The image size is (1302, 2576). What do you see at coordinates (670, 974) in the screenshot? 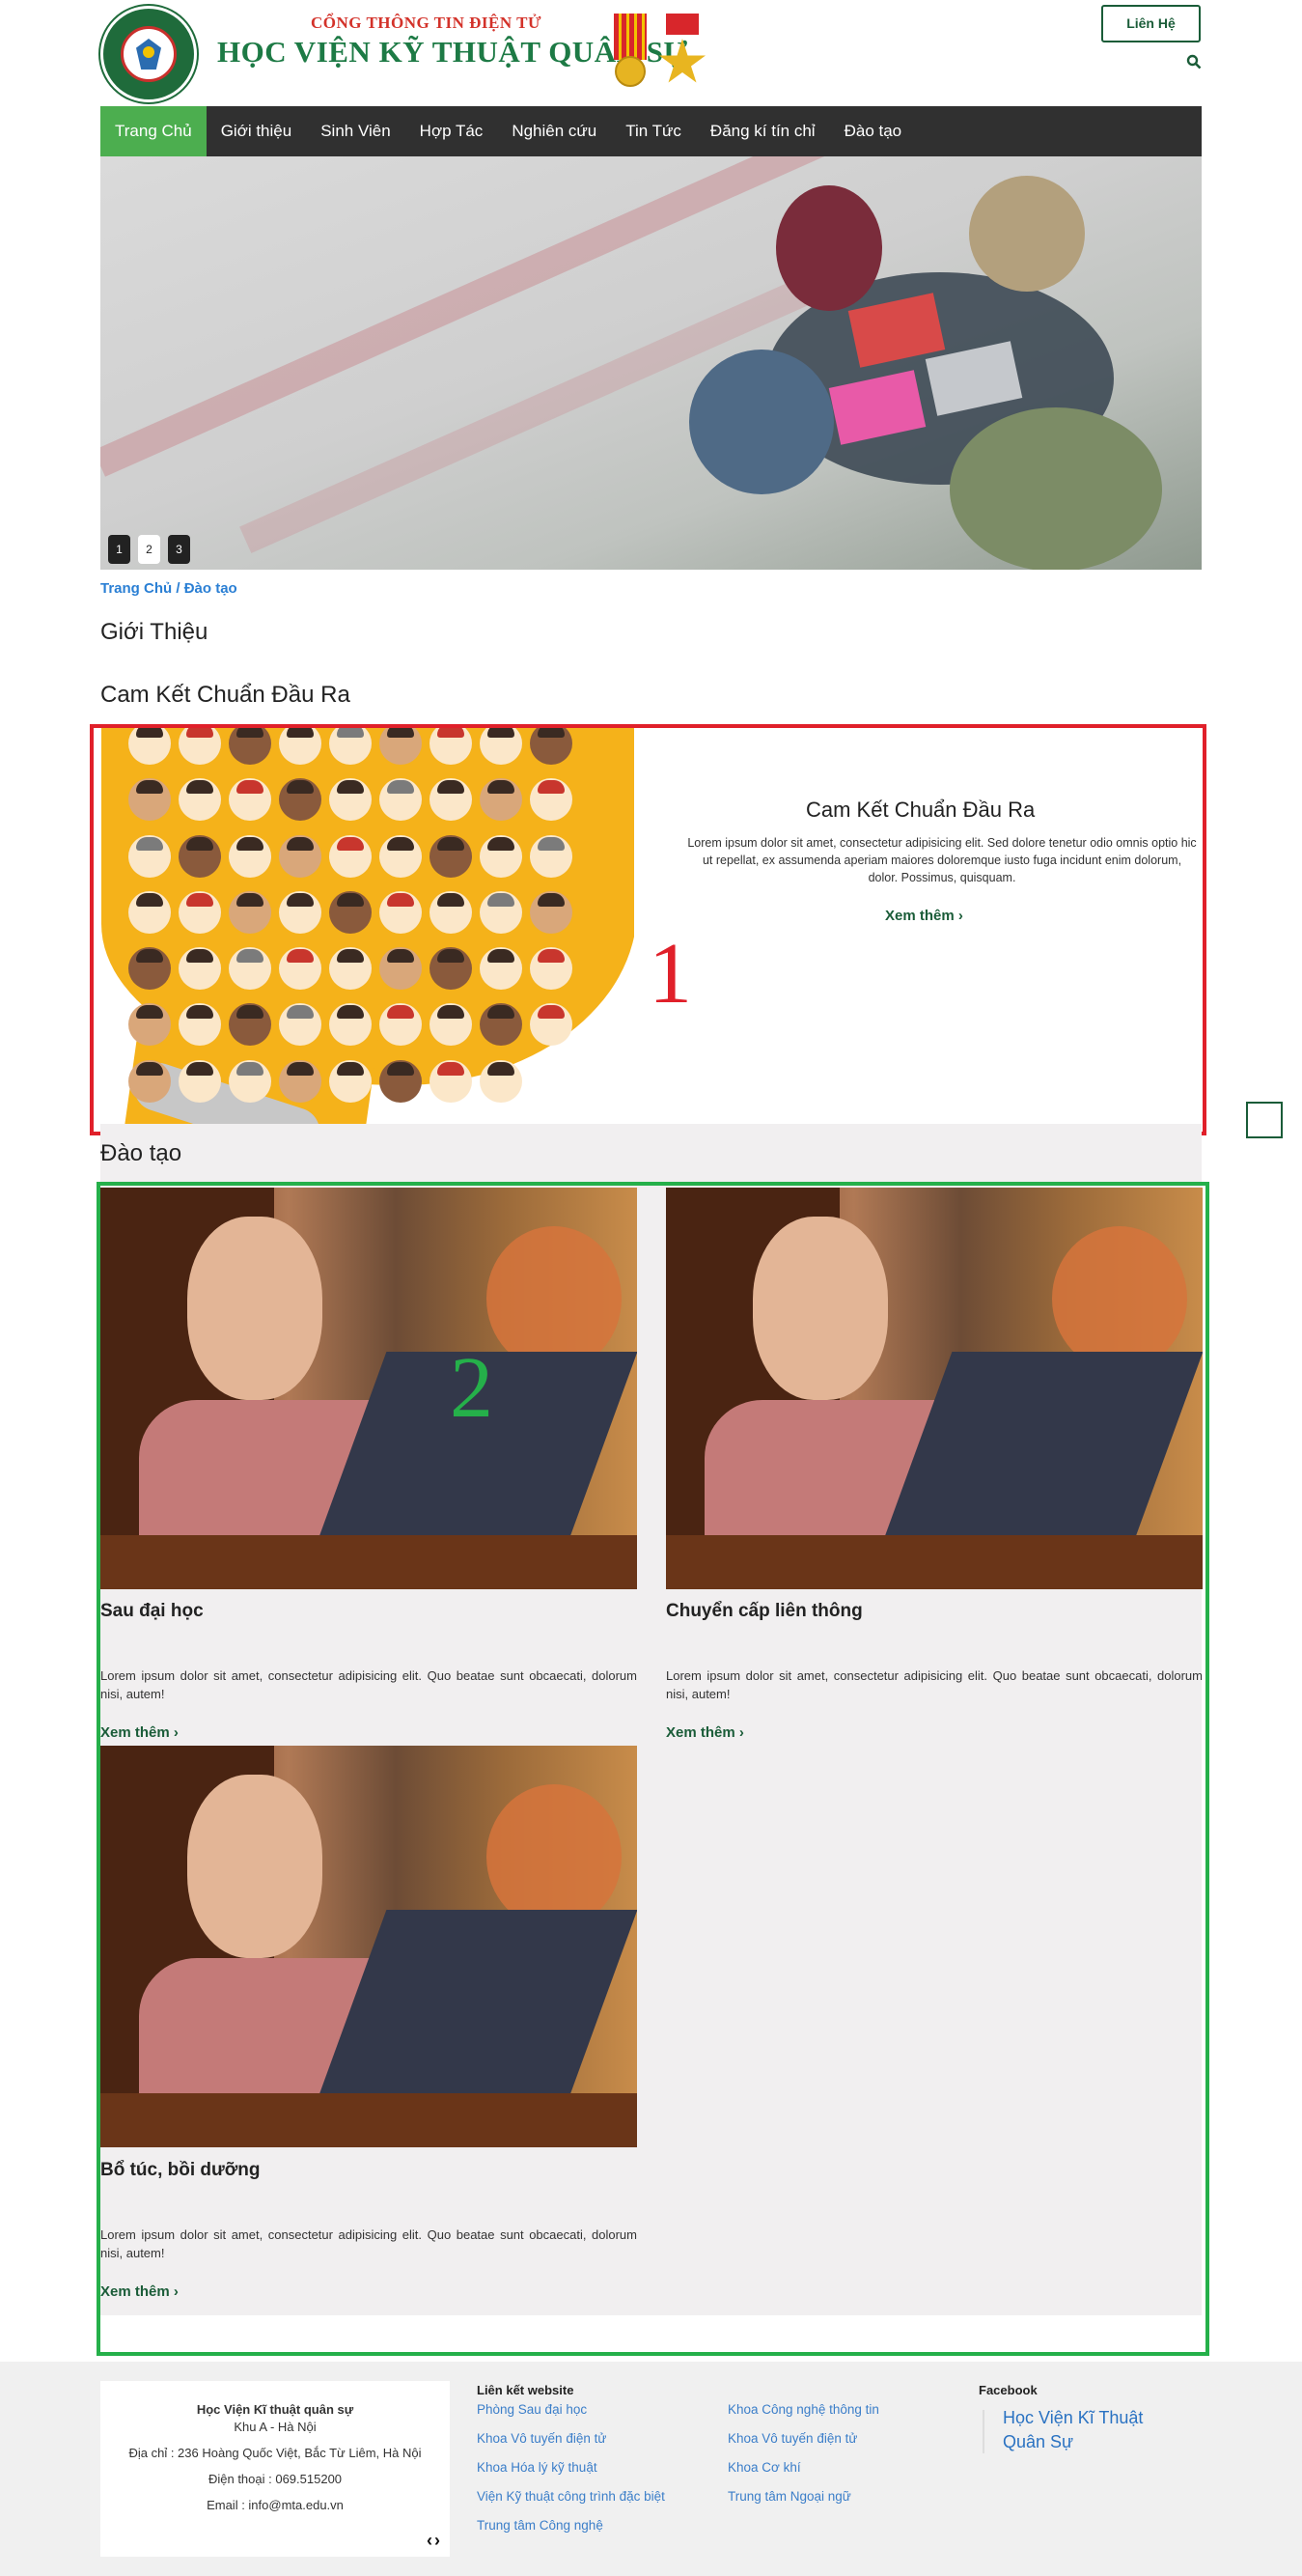
I see `annotation-number-1: 1` at bounding box center [670, 974].